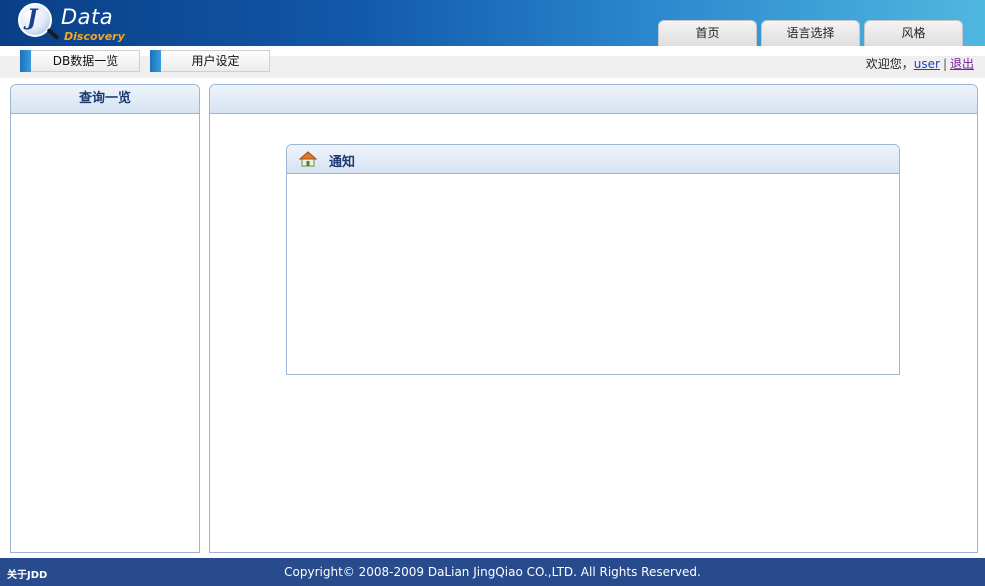  Describe the element at coordinates (593, 99) in the screenshot. I see `main-content-header` at that location.